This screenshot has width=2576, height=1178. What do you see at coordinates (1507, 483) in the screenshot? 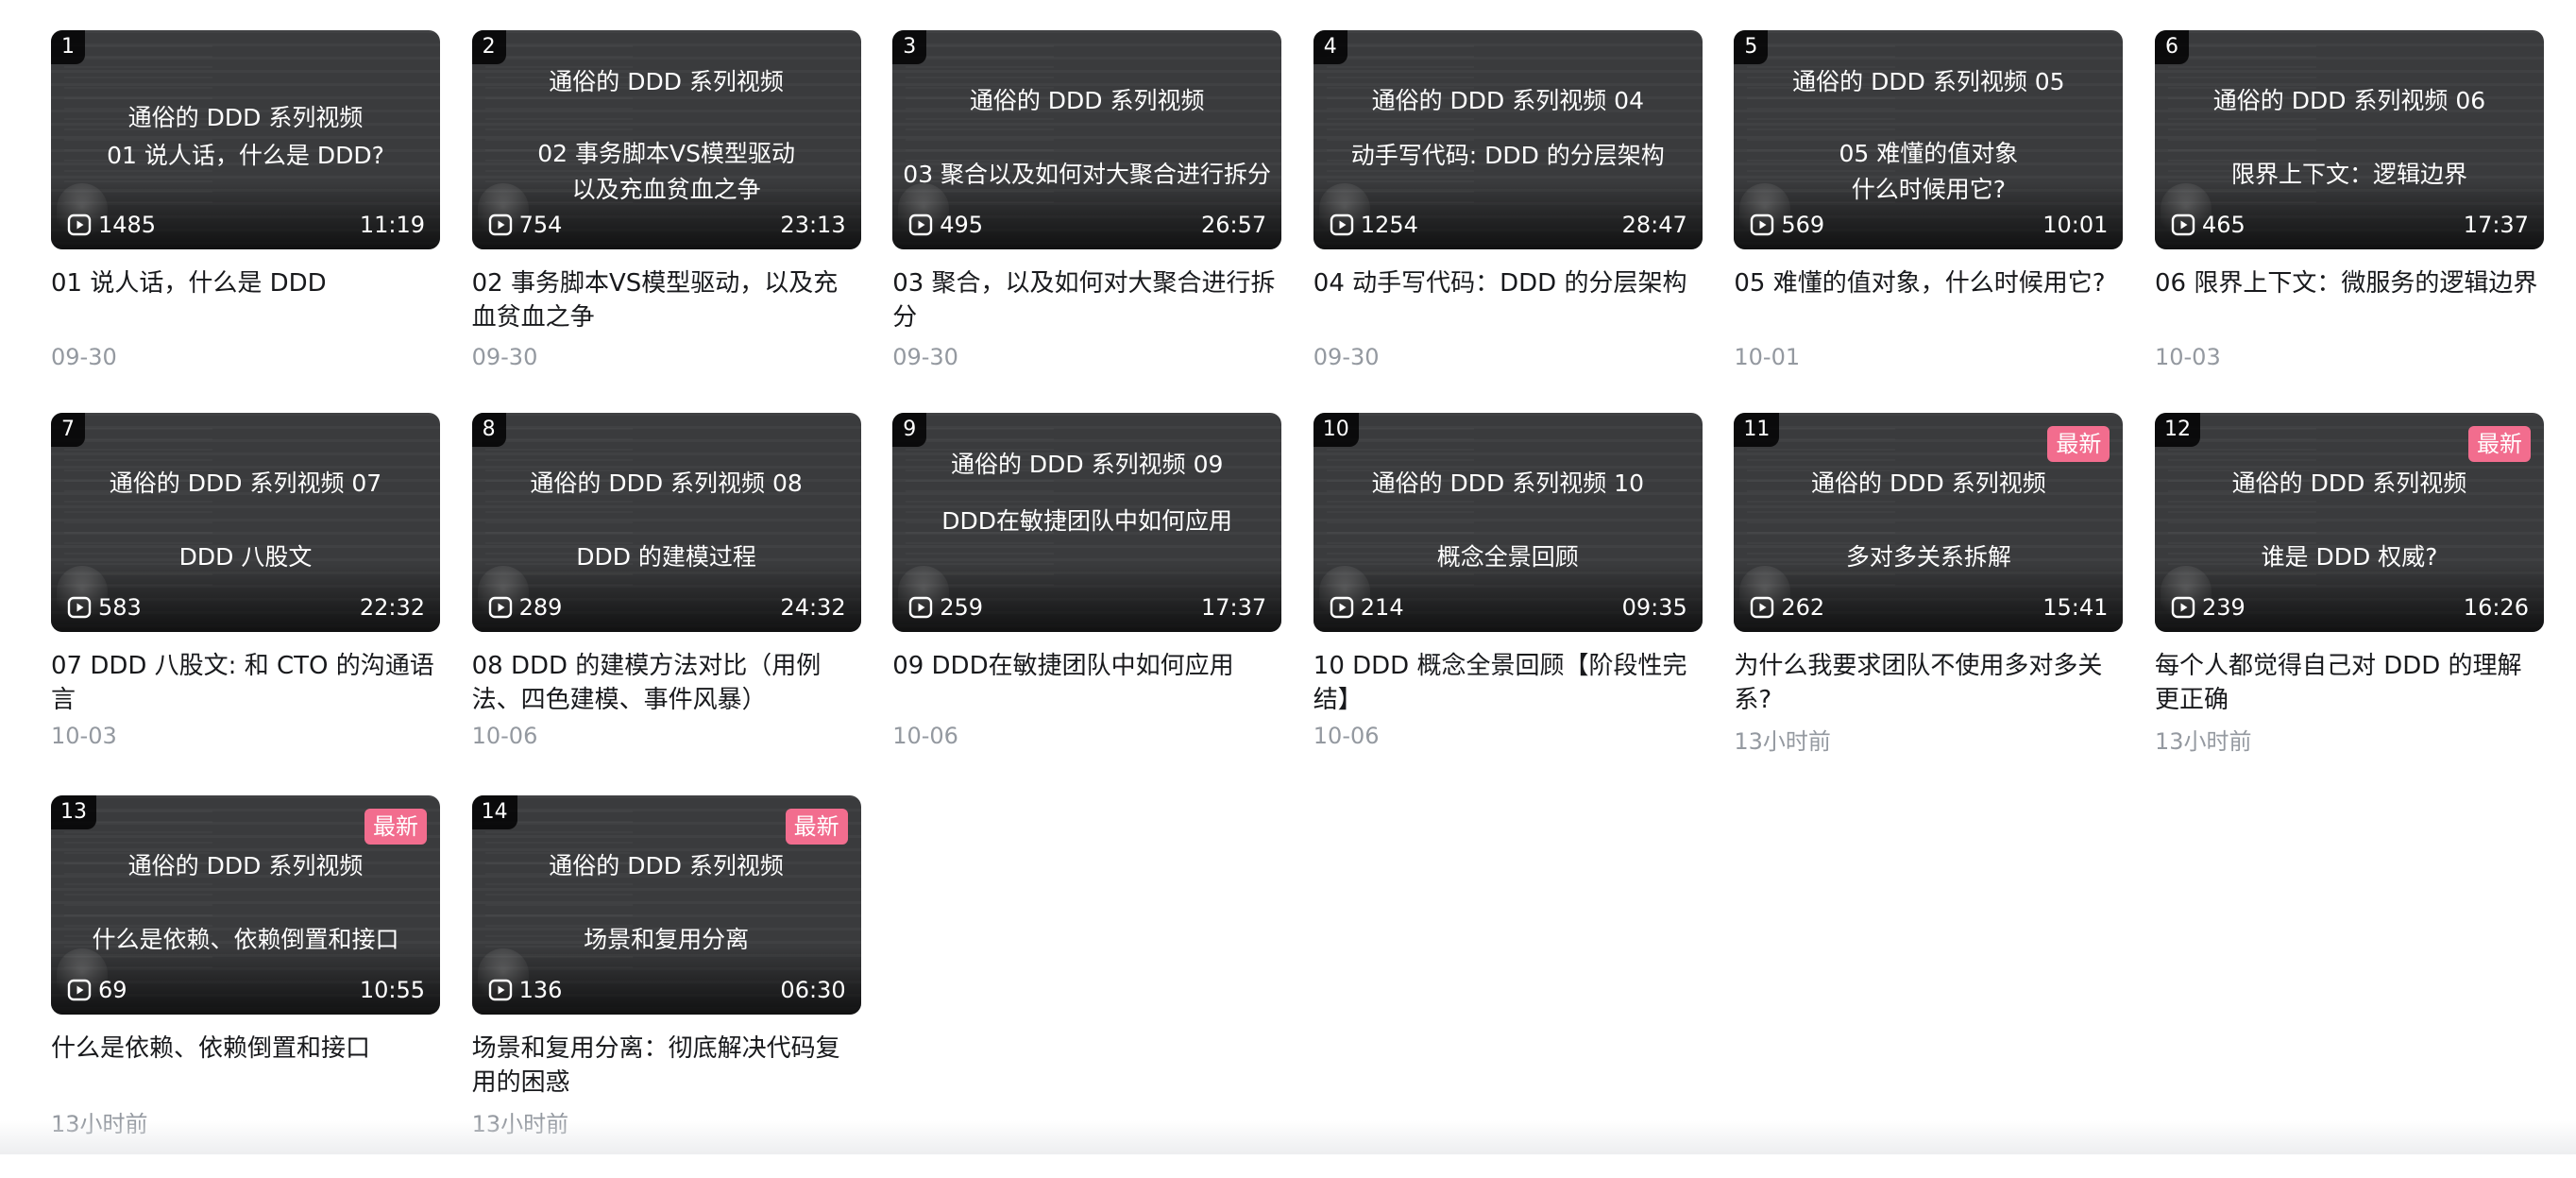
I see `thumbnail-series-title: 通俗的 DDD 系列视频 10` at bounding box center [1507, 483].